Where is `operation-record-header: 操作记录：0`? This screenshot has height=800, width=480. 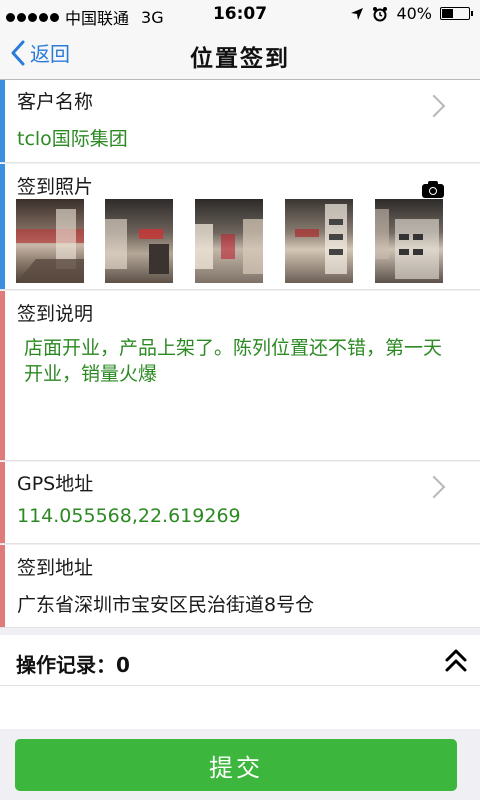
operation-record-header: 操作记录：0 is located at coordinates (240, 660).